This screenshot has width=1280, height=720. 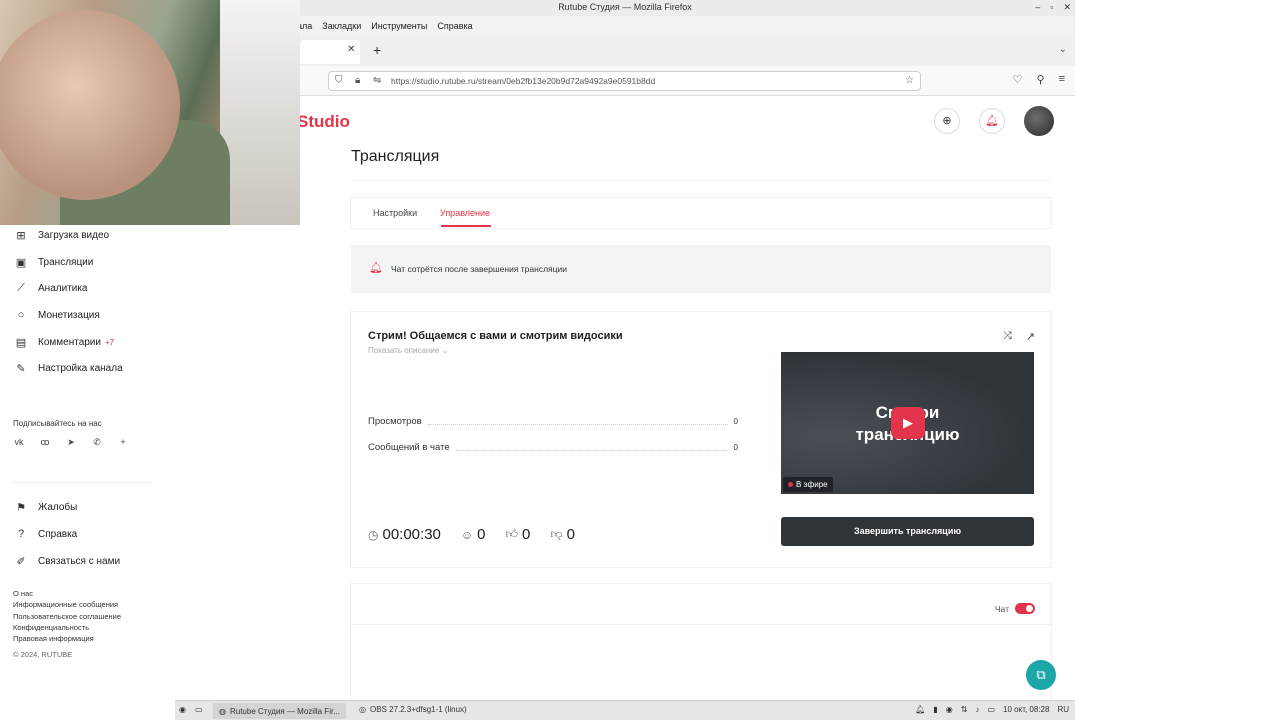 I want to click on sidebar-item-label: Аналитика, so click(x=63, y=288).